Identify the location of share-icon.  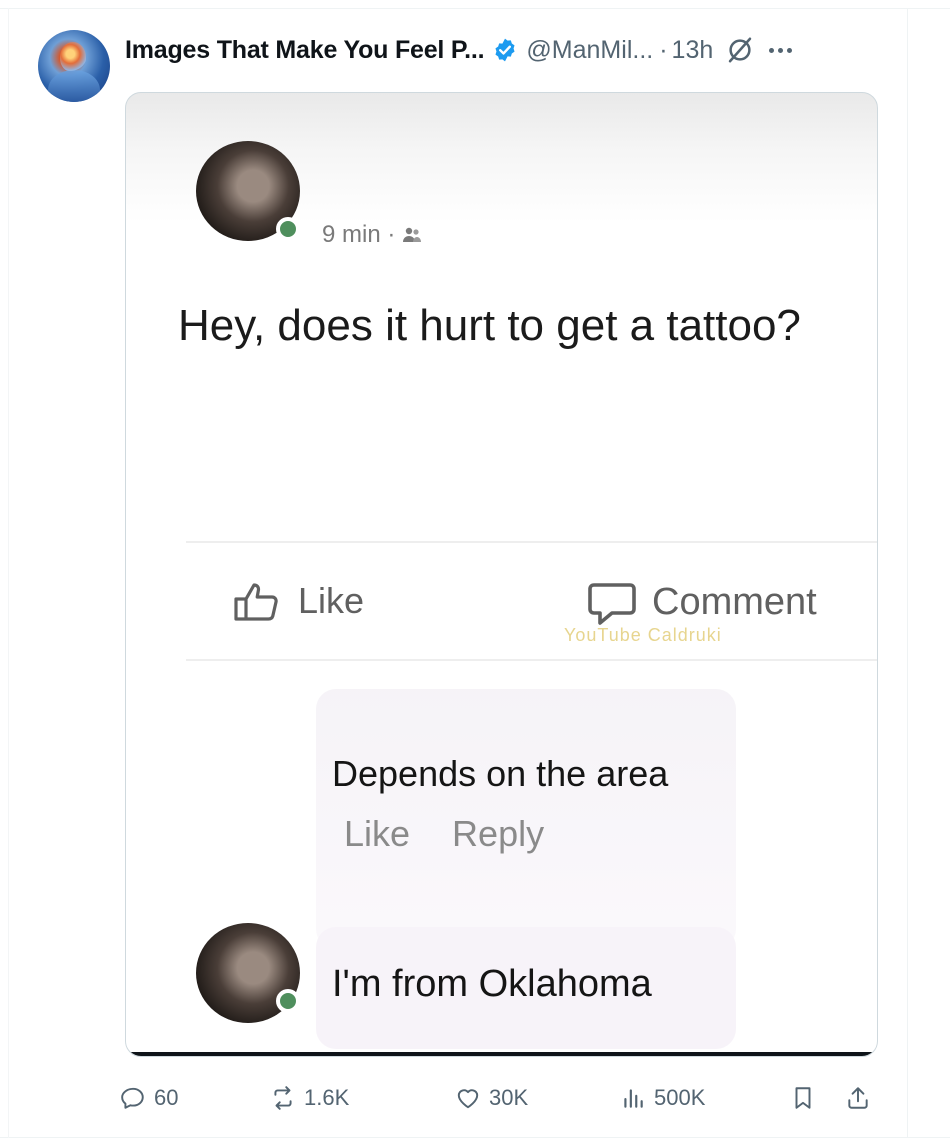
(858, 1098).